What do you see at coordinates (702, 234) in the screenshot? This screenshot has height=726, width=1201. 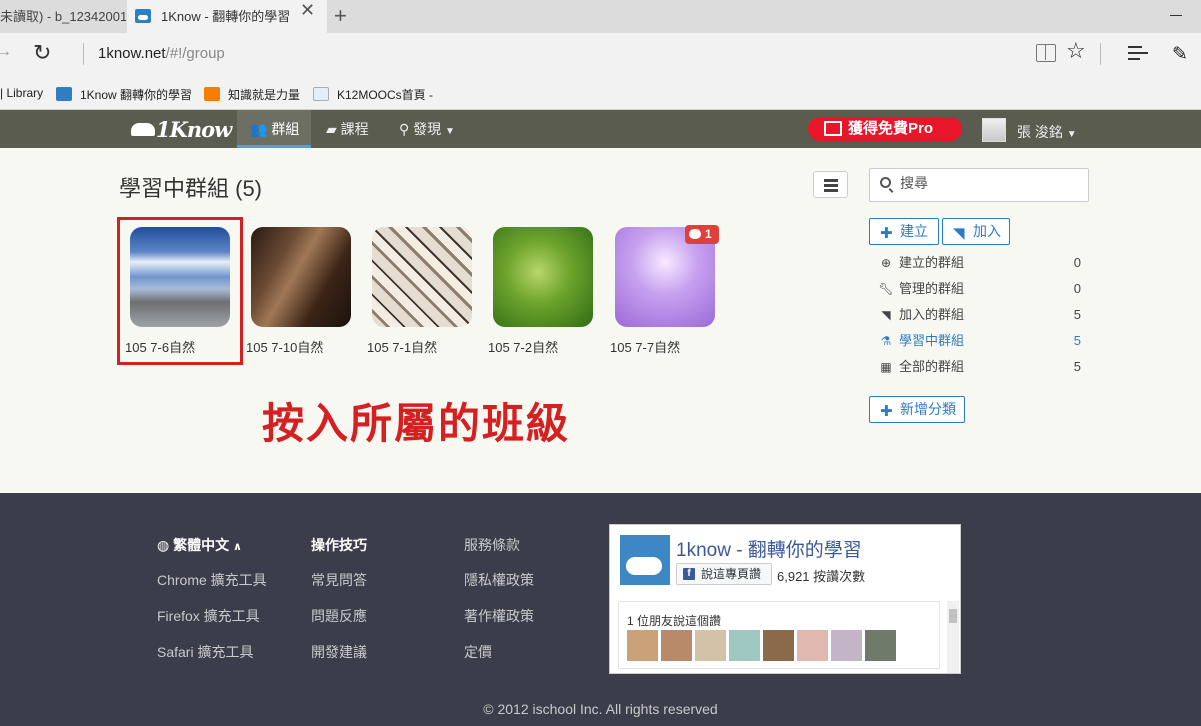 I see `notification-badge: 1` at bounding box center [702, 234].